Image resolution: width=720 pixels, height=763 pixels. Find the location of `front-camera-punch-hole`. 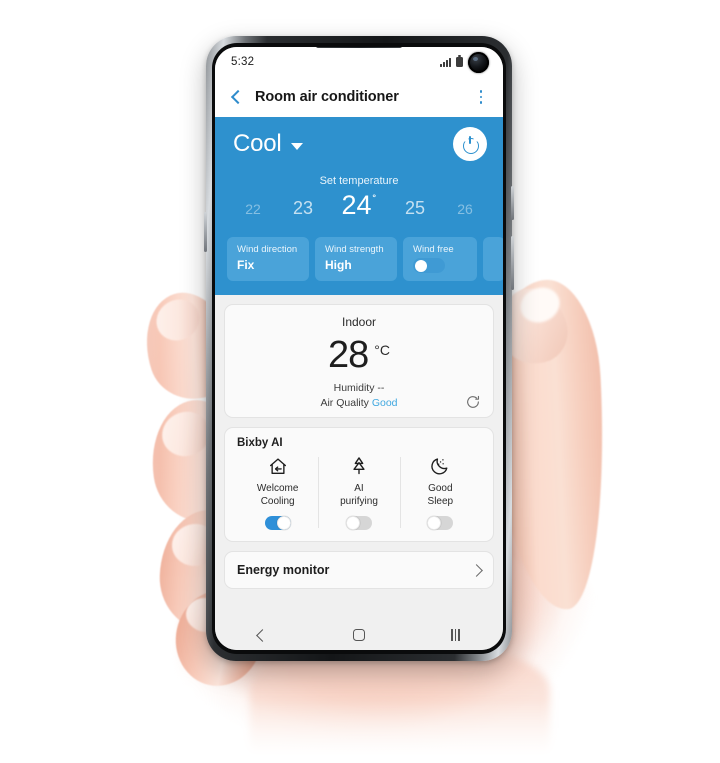

front-camera-punch-hole is located at coordinates (478, 62).